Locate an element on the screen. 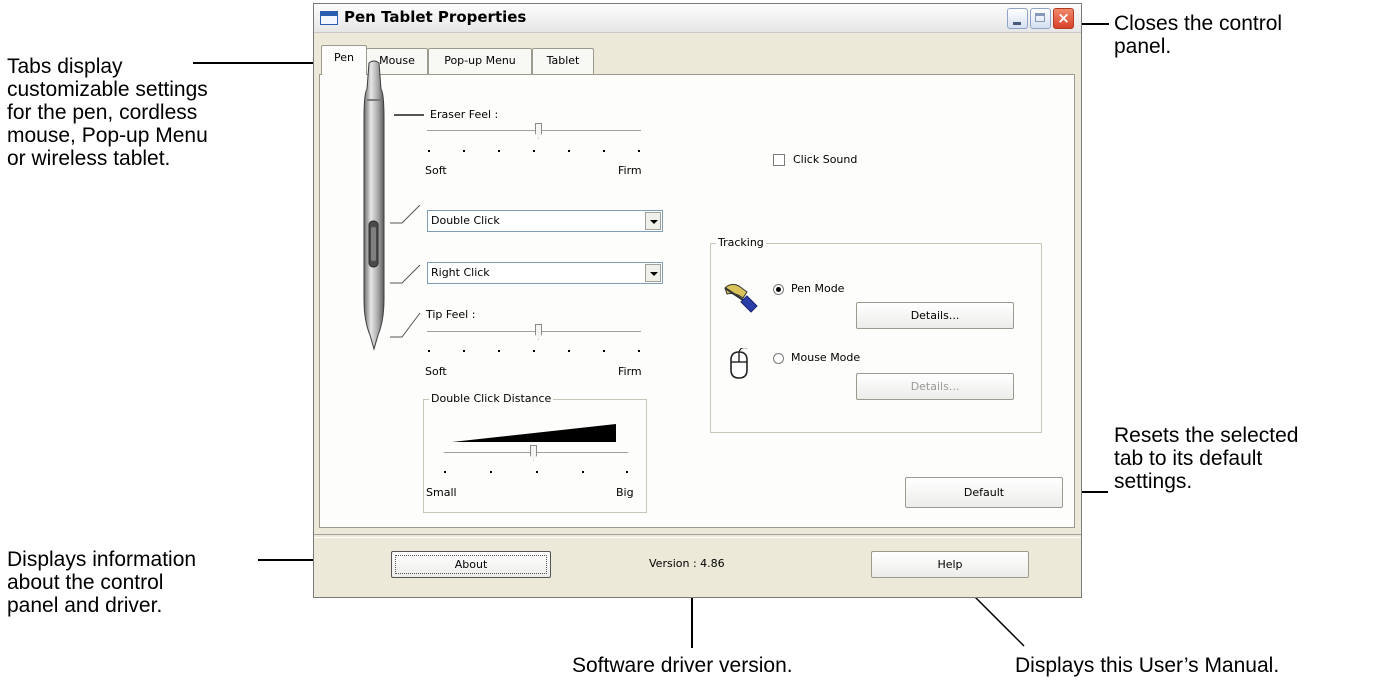  tabs-annotation-line-2: customizable settings is located at coordinates (107, 89).